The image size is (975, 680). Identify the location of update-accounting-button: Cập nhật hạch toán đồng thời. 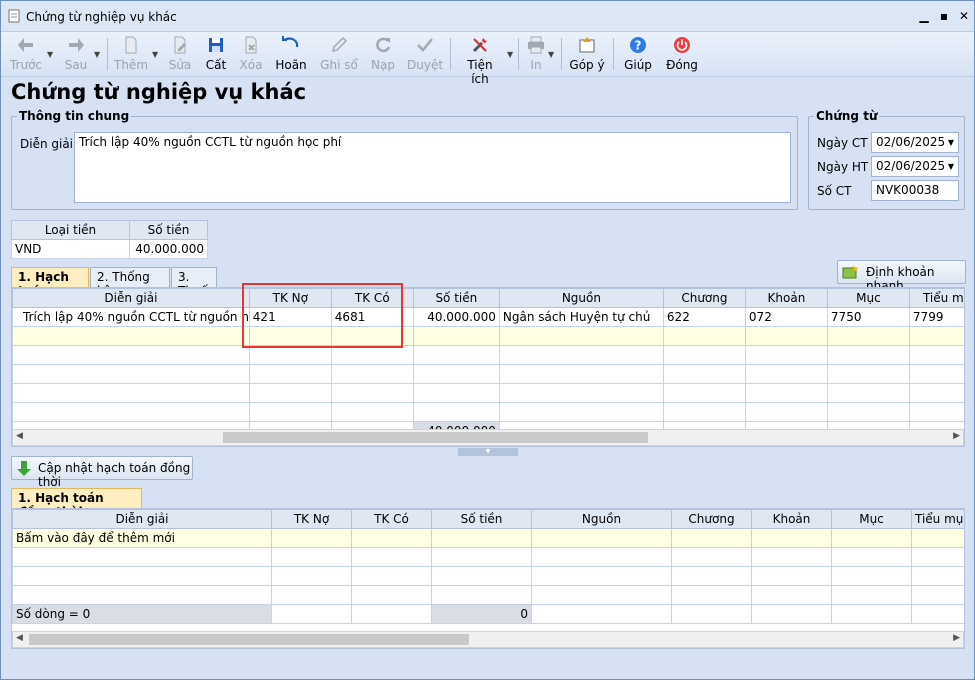
(102, 472).